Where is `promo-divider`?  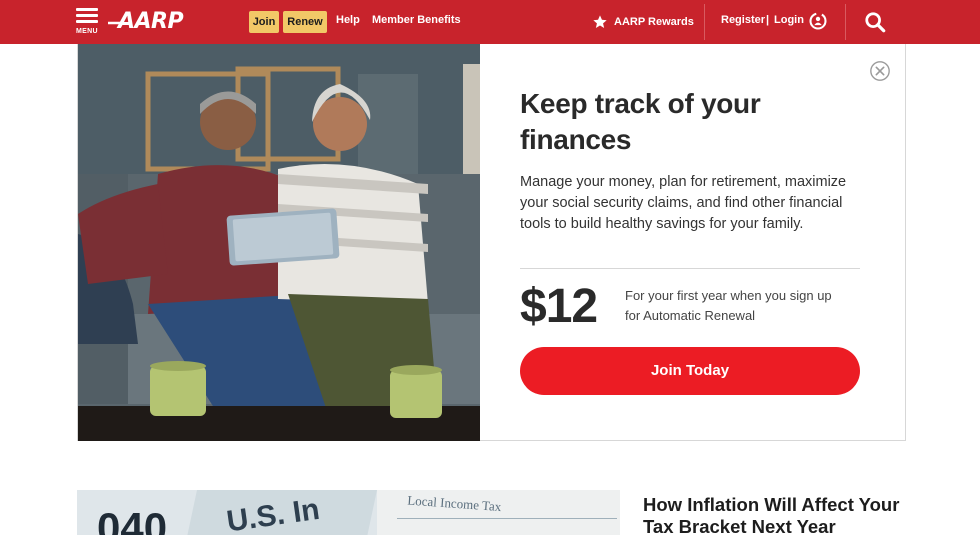
promo-divider is located at coordinates (690, 268).